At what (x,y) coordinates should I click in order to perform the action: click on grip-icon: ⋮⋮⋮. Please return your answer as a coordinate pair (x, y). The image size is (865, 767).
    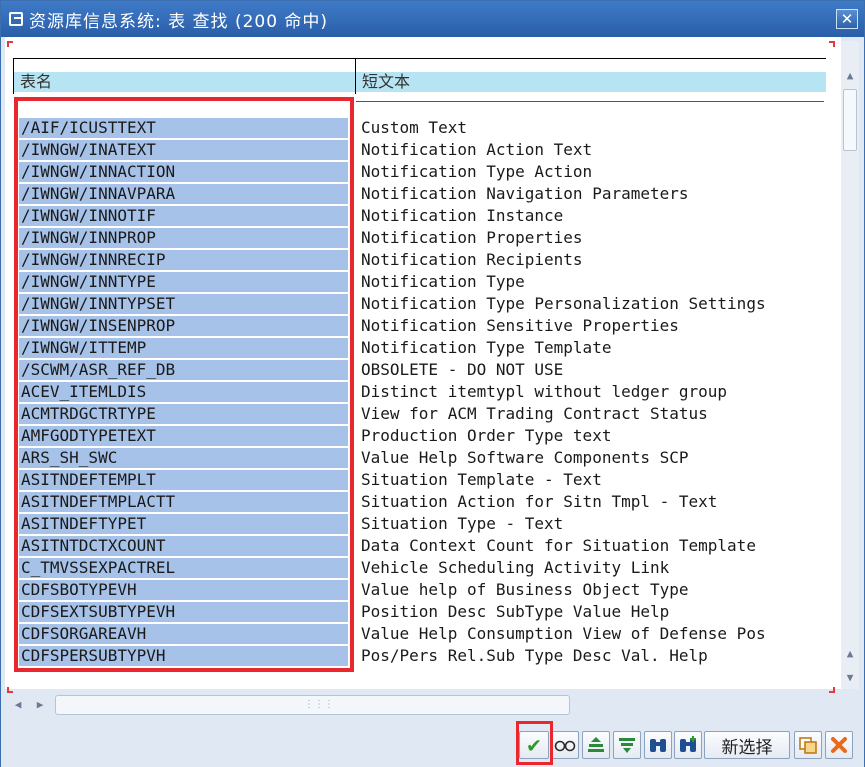
    Looking at the image, I should click on (319, 704).